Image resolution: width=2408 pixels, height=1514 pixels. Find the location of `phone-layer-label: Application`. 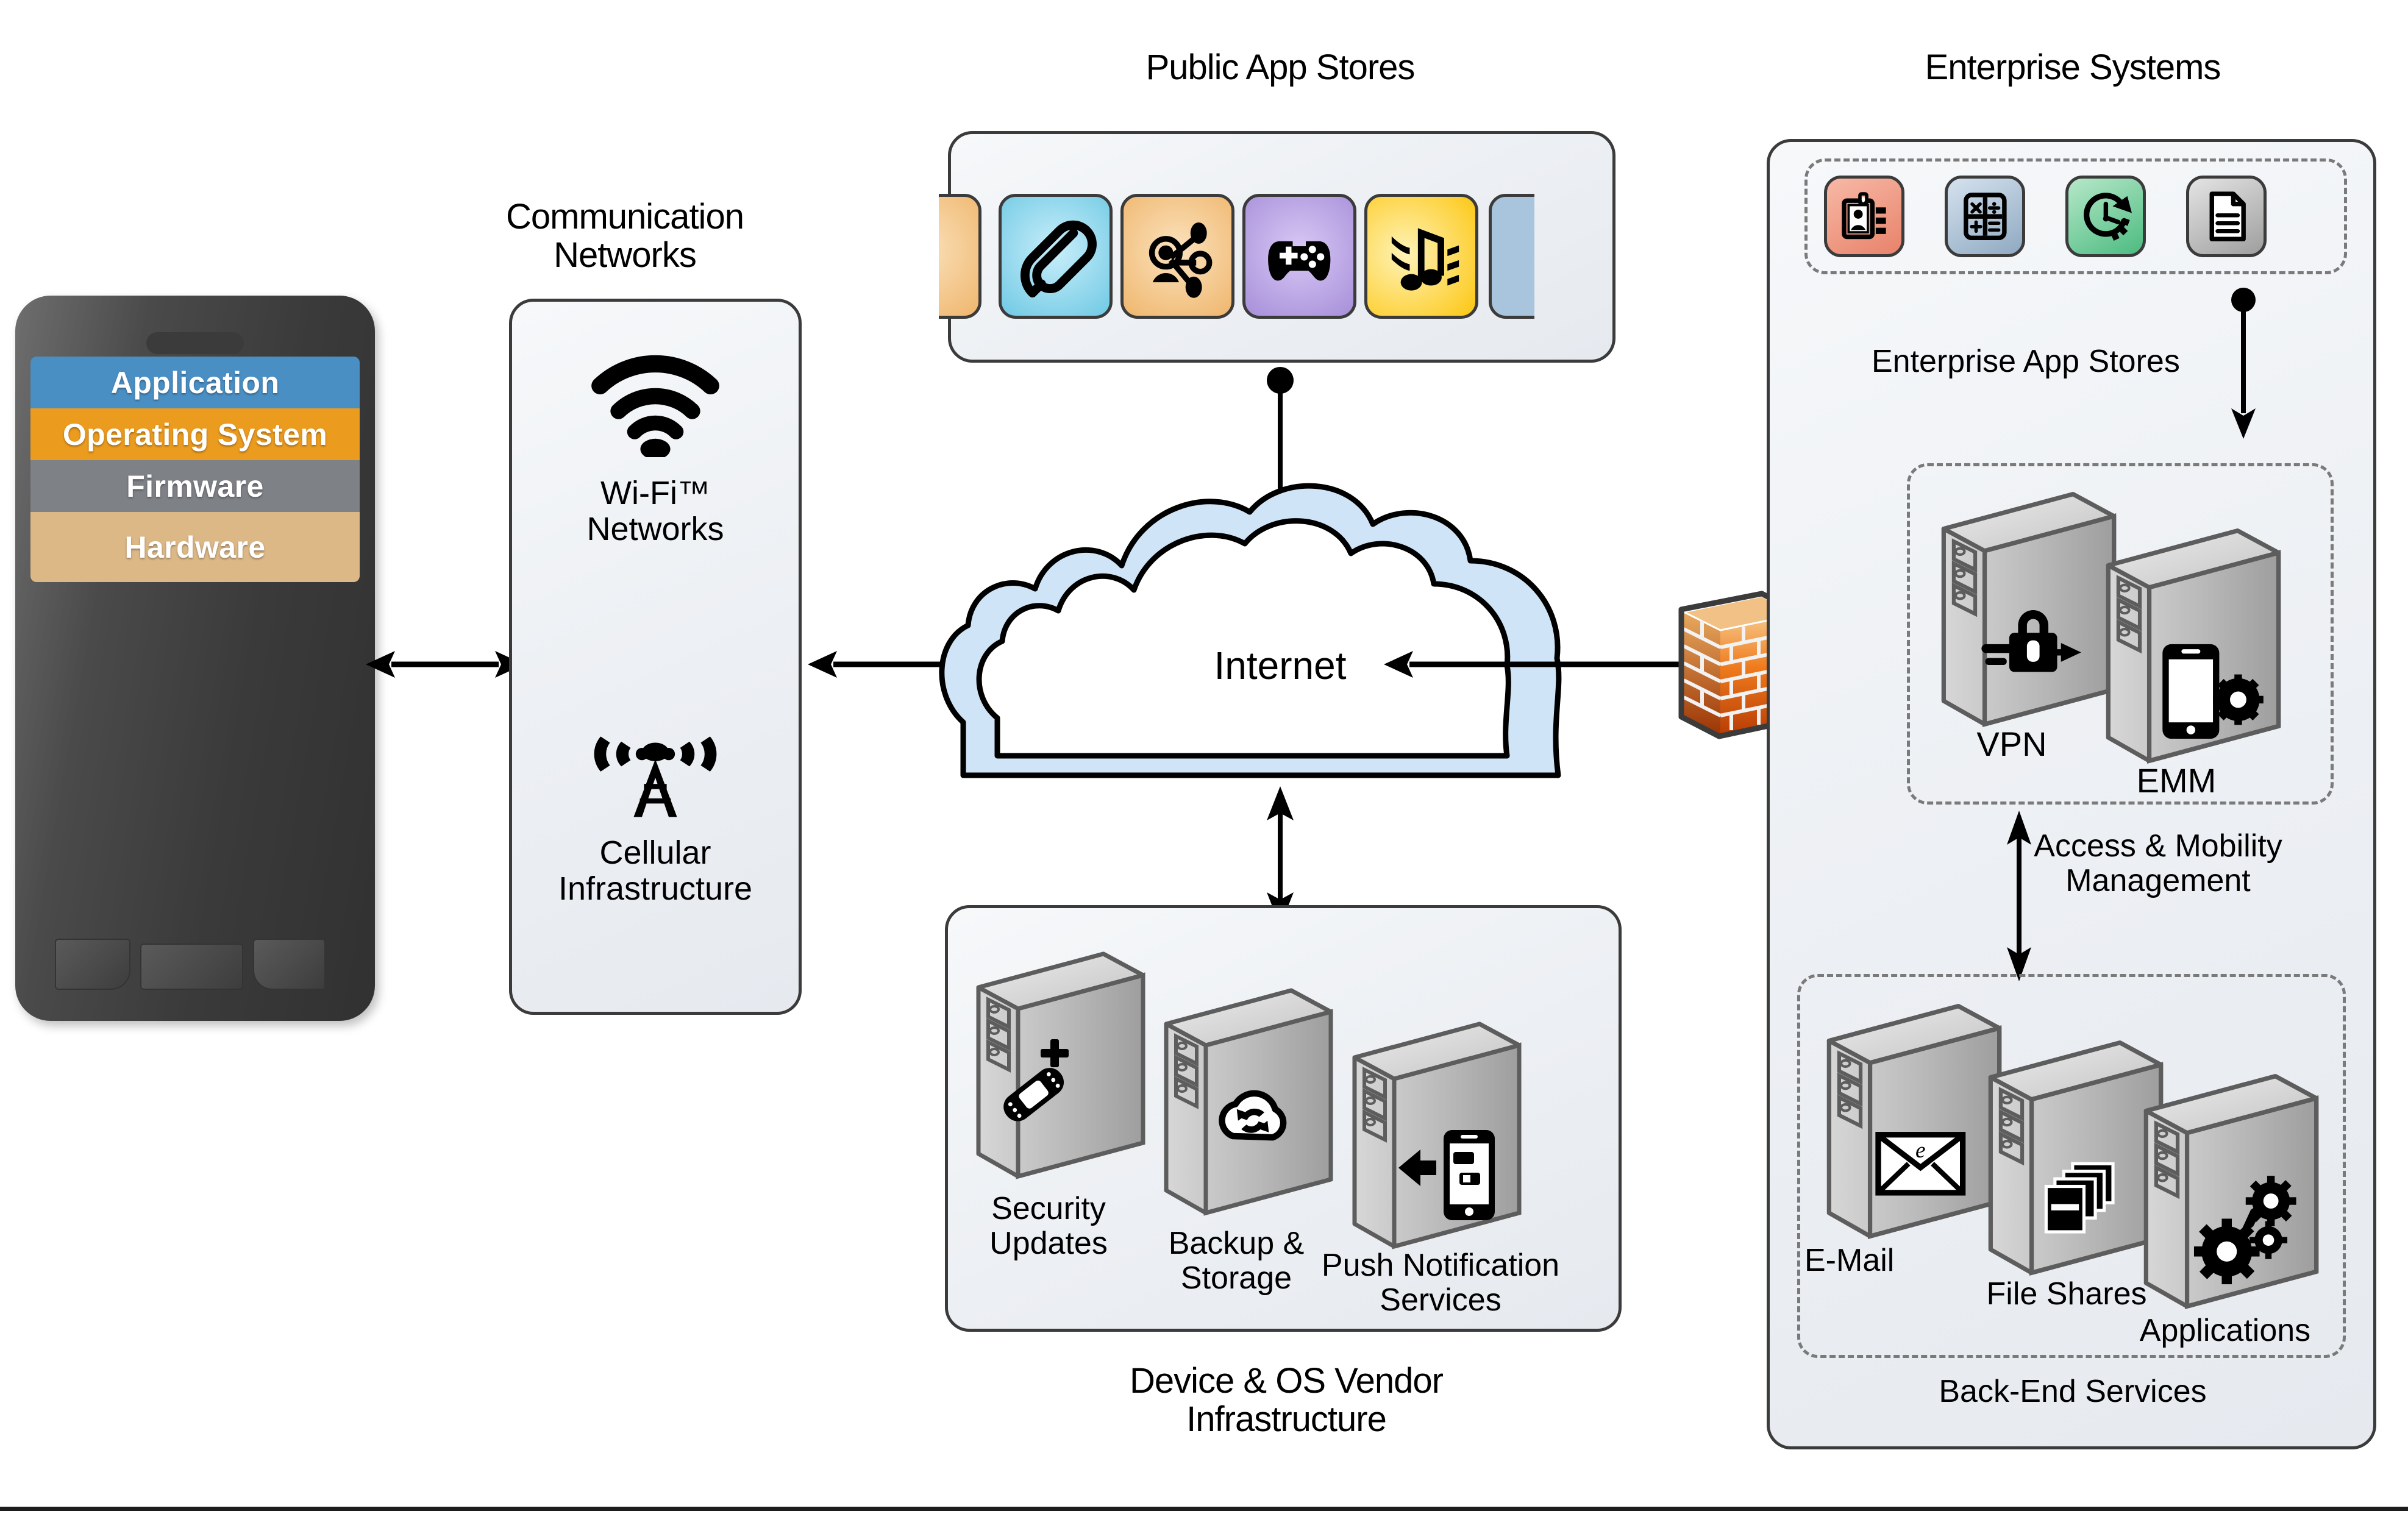

phone-layer-label: Application is located at coordinates (195, 383).